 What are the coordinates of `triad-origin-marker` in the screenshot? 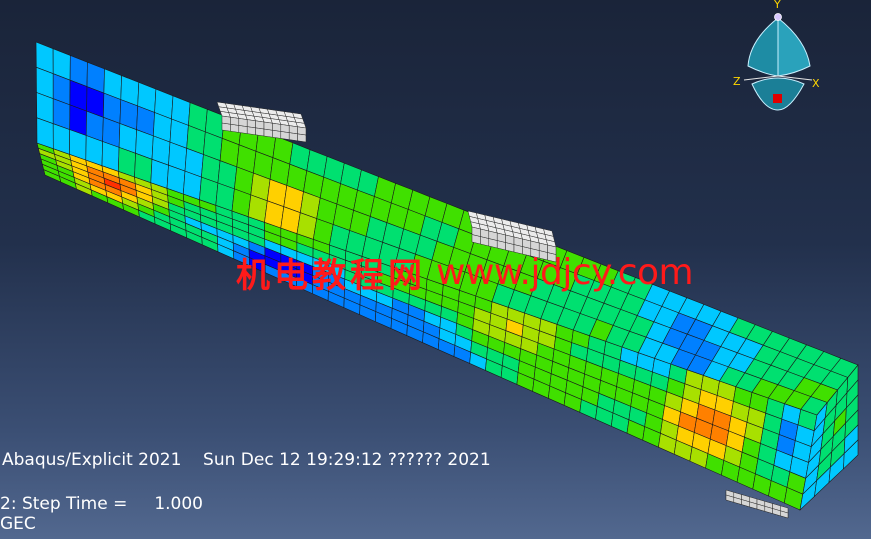 It's located at (777, 98).